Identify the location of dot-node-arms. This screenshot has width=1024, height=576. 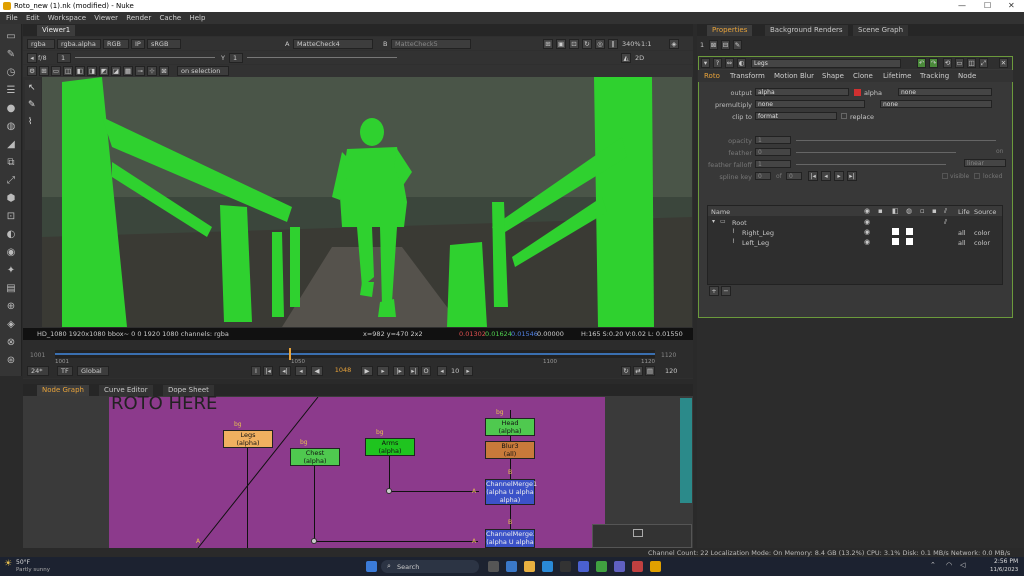
(389, 491).